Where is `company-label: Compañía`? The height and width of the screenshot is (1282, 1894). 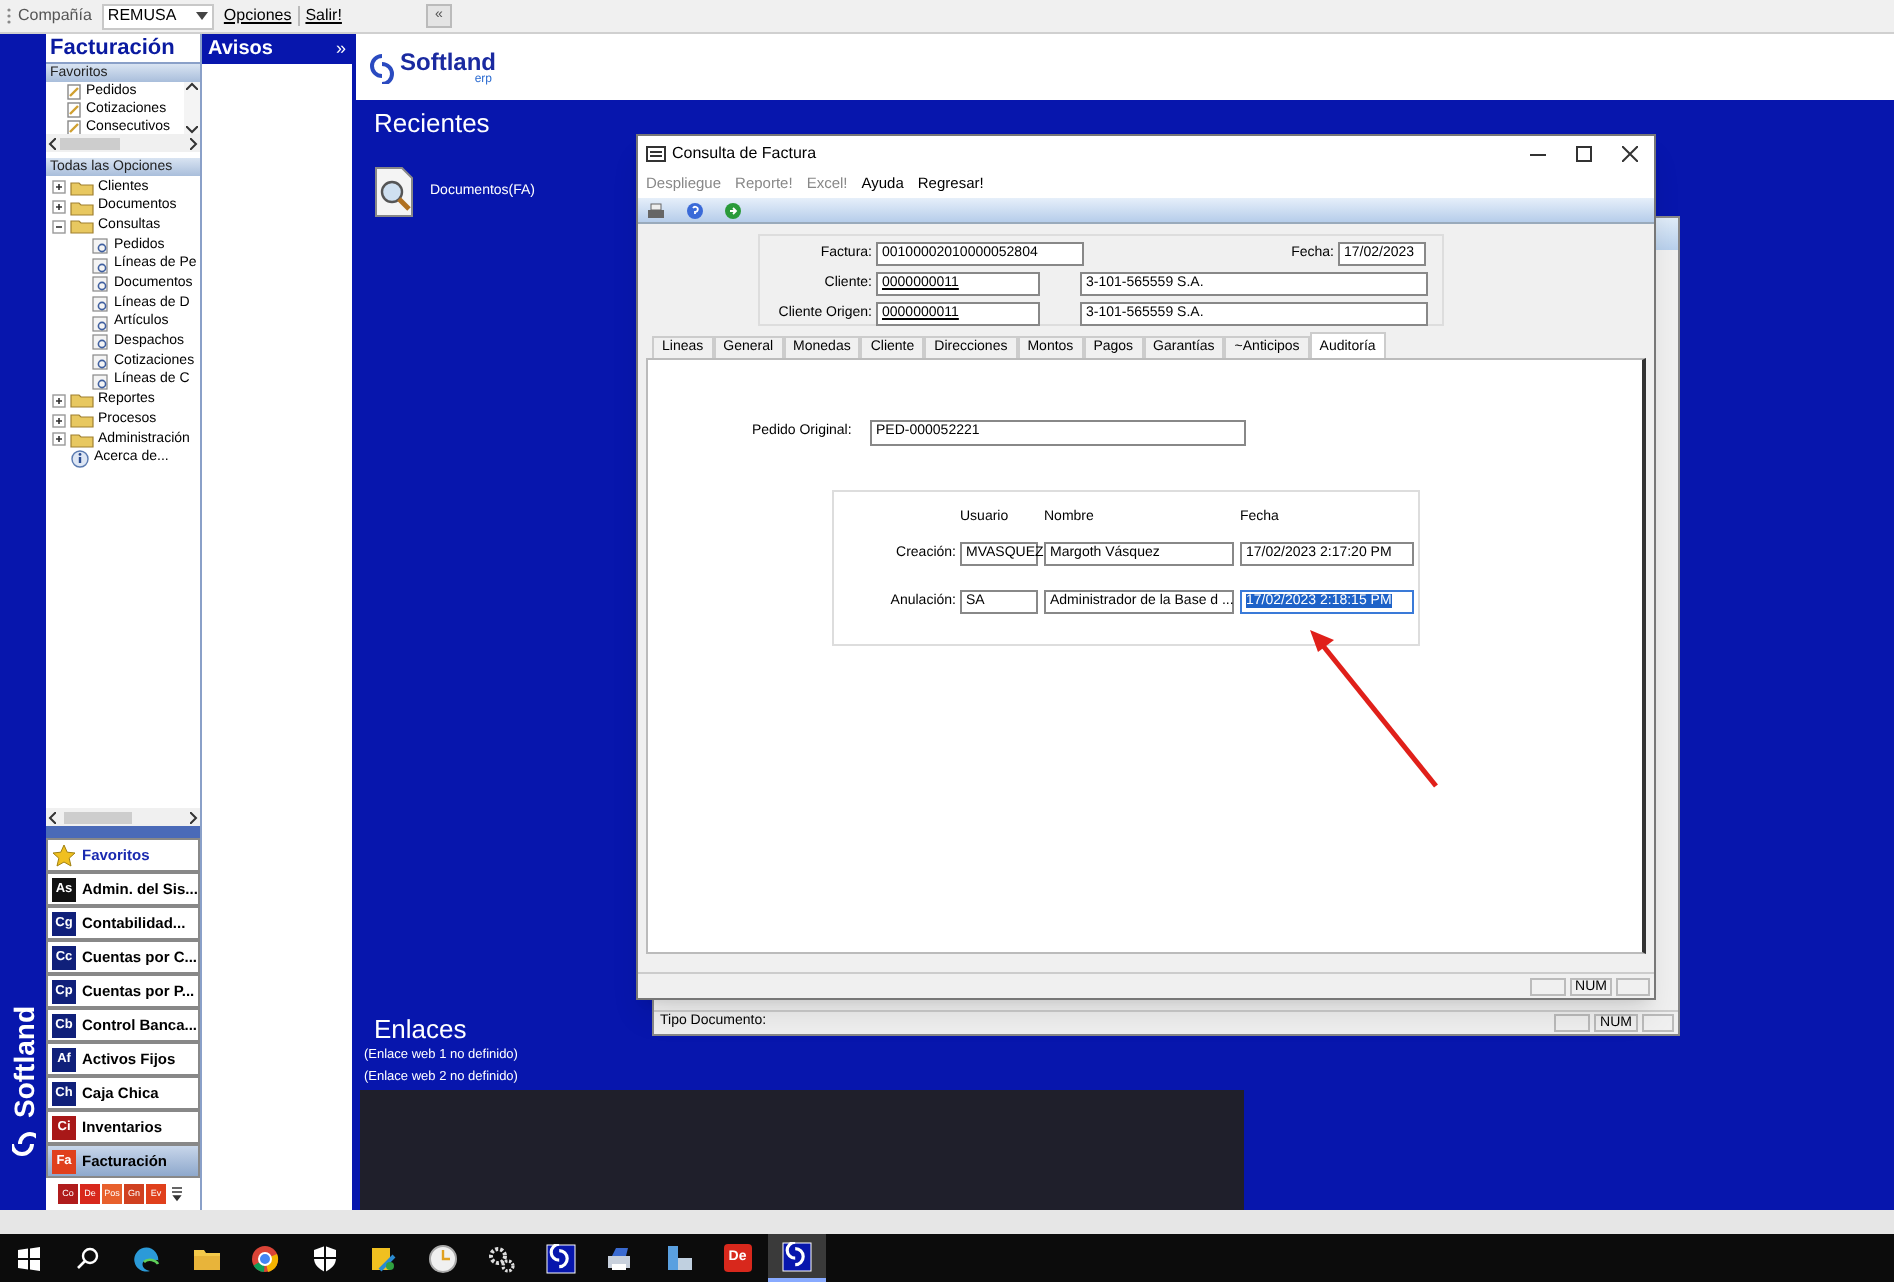 company-label: Compañía is located at coordinates (55, 16).